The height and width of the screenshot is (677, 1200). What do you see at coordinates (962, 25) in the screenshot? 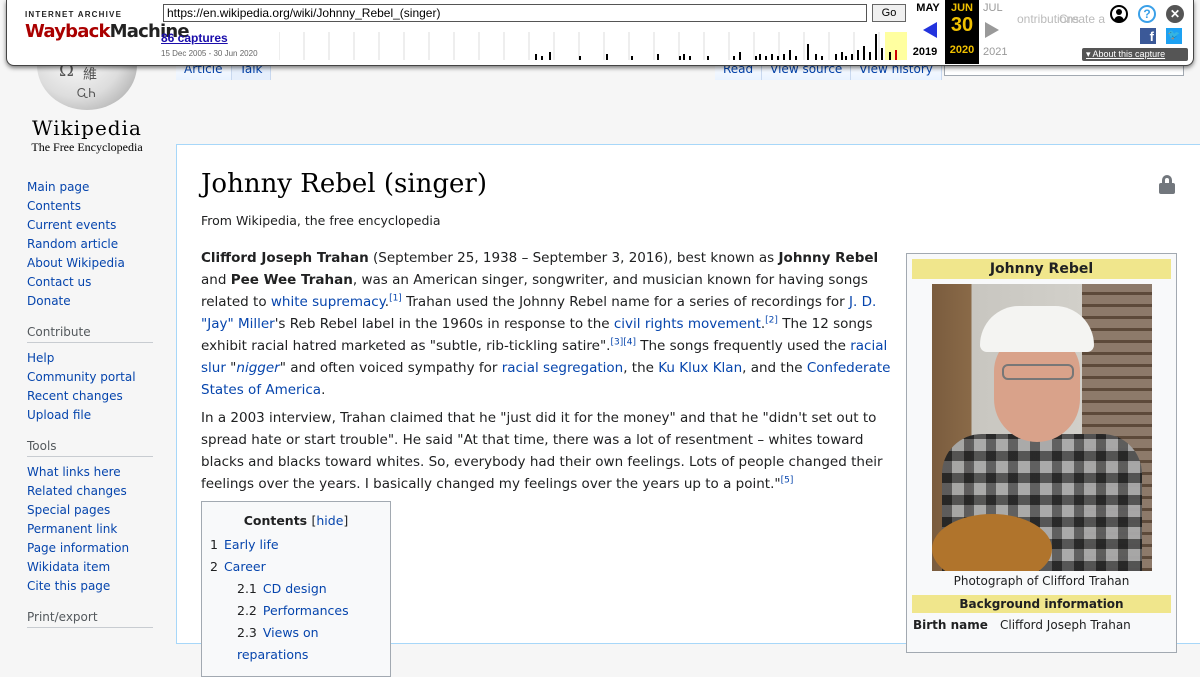
I see `wayback-selected-day: 30` at bounding box center [962, 25].